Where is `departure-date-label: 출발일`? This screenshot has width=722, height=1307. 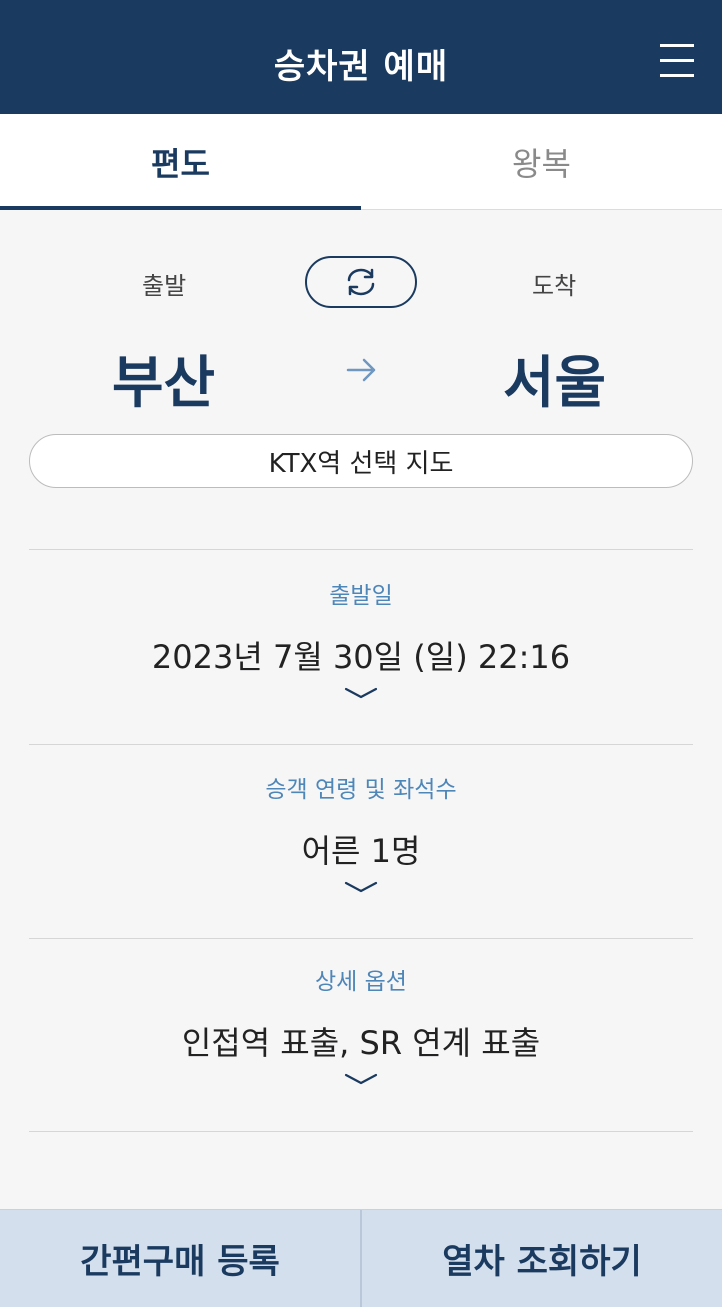
departure-date-label: 출발일 is located at coordinates (361, 596).